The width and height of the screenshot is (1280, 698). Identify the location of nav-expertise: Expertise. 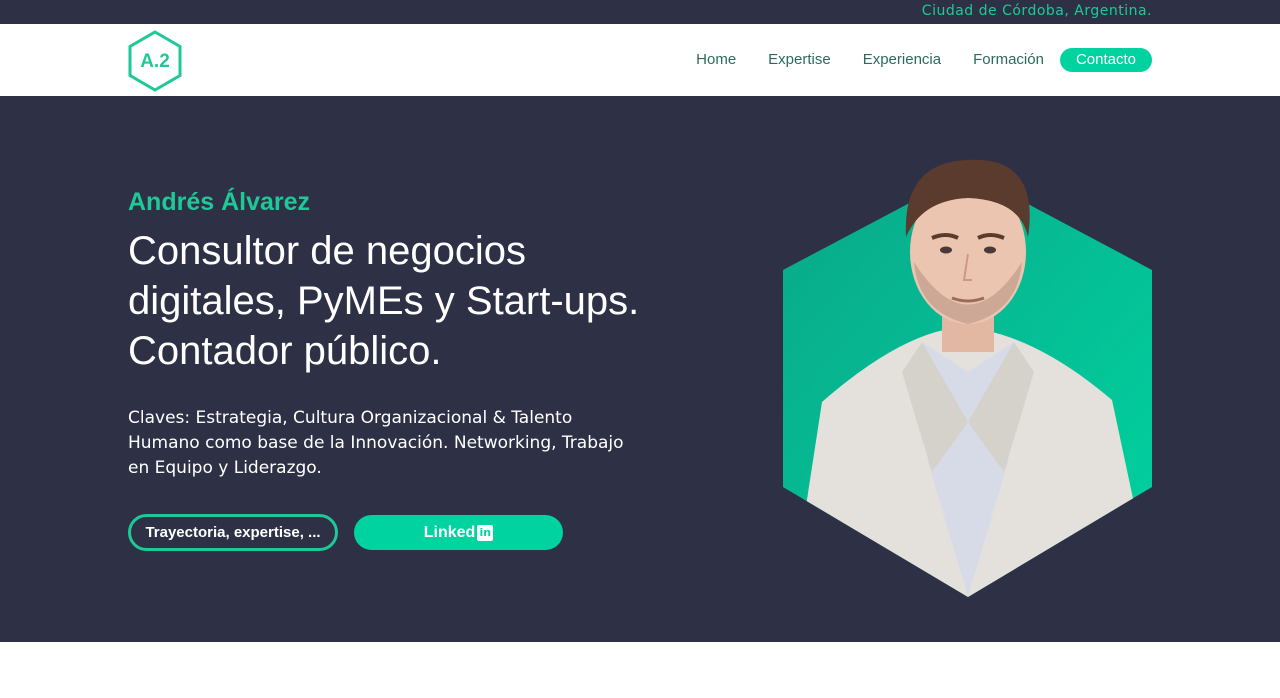
(799, 60).